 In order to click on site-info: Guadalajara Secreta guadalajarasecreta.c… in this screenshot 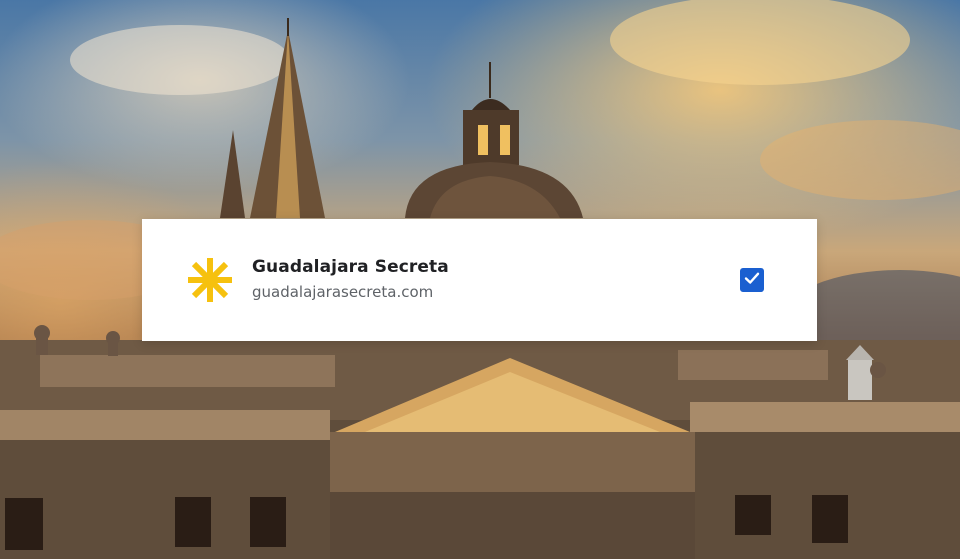, I will do `click(350, 279)`.